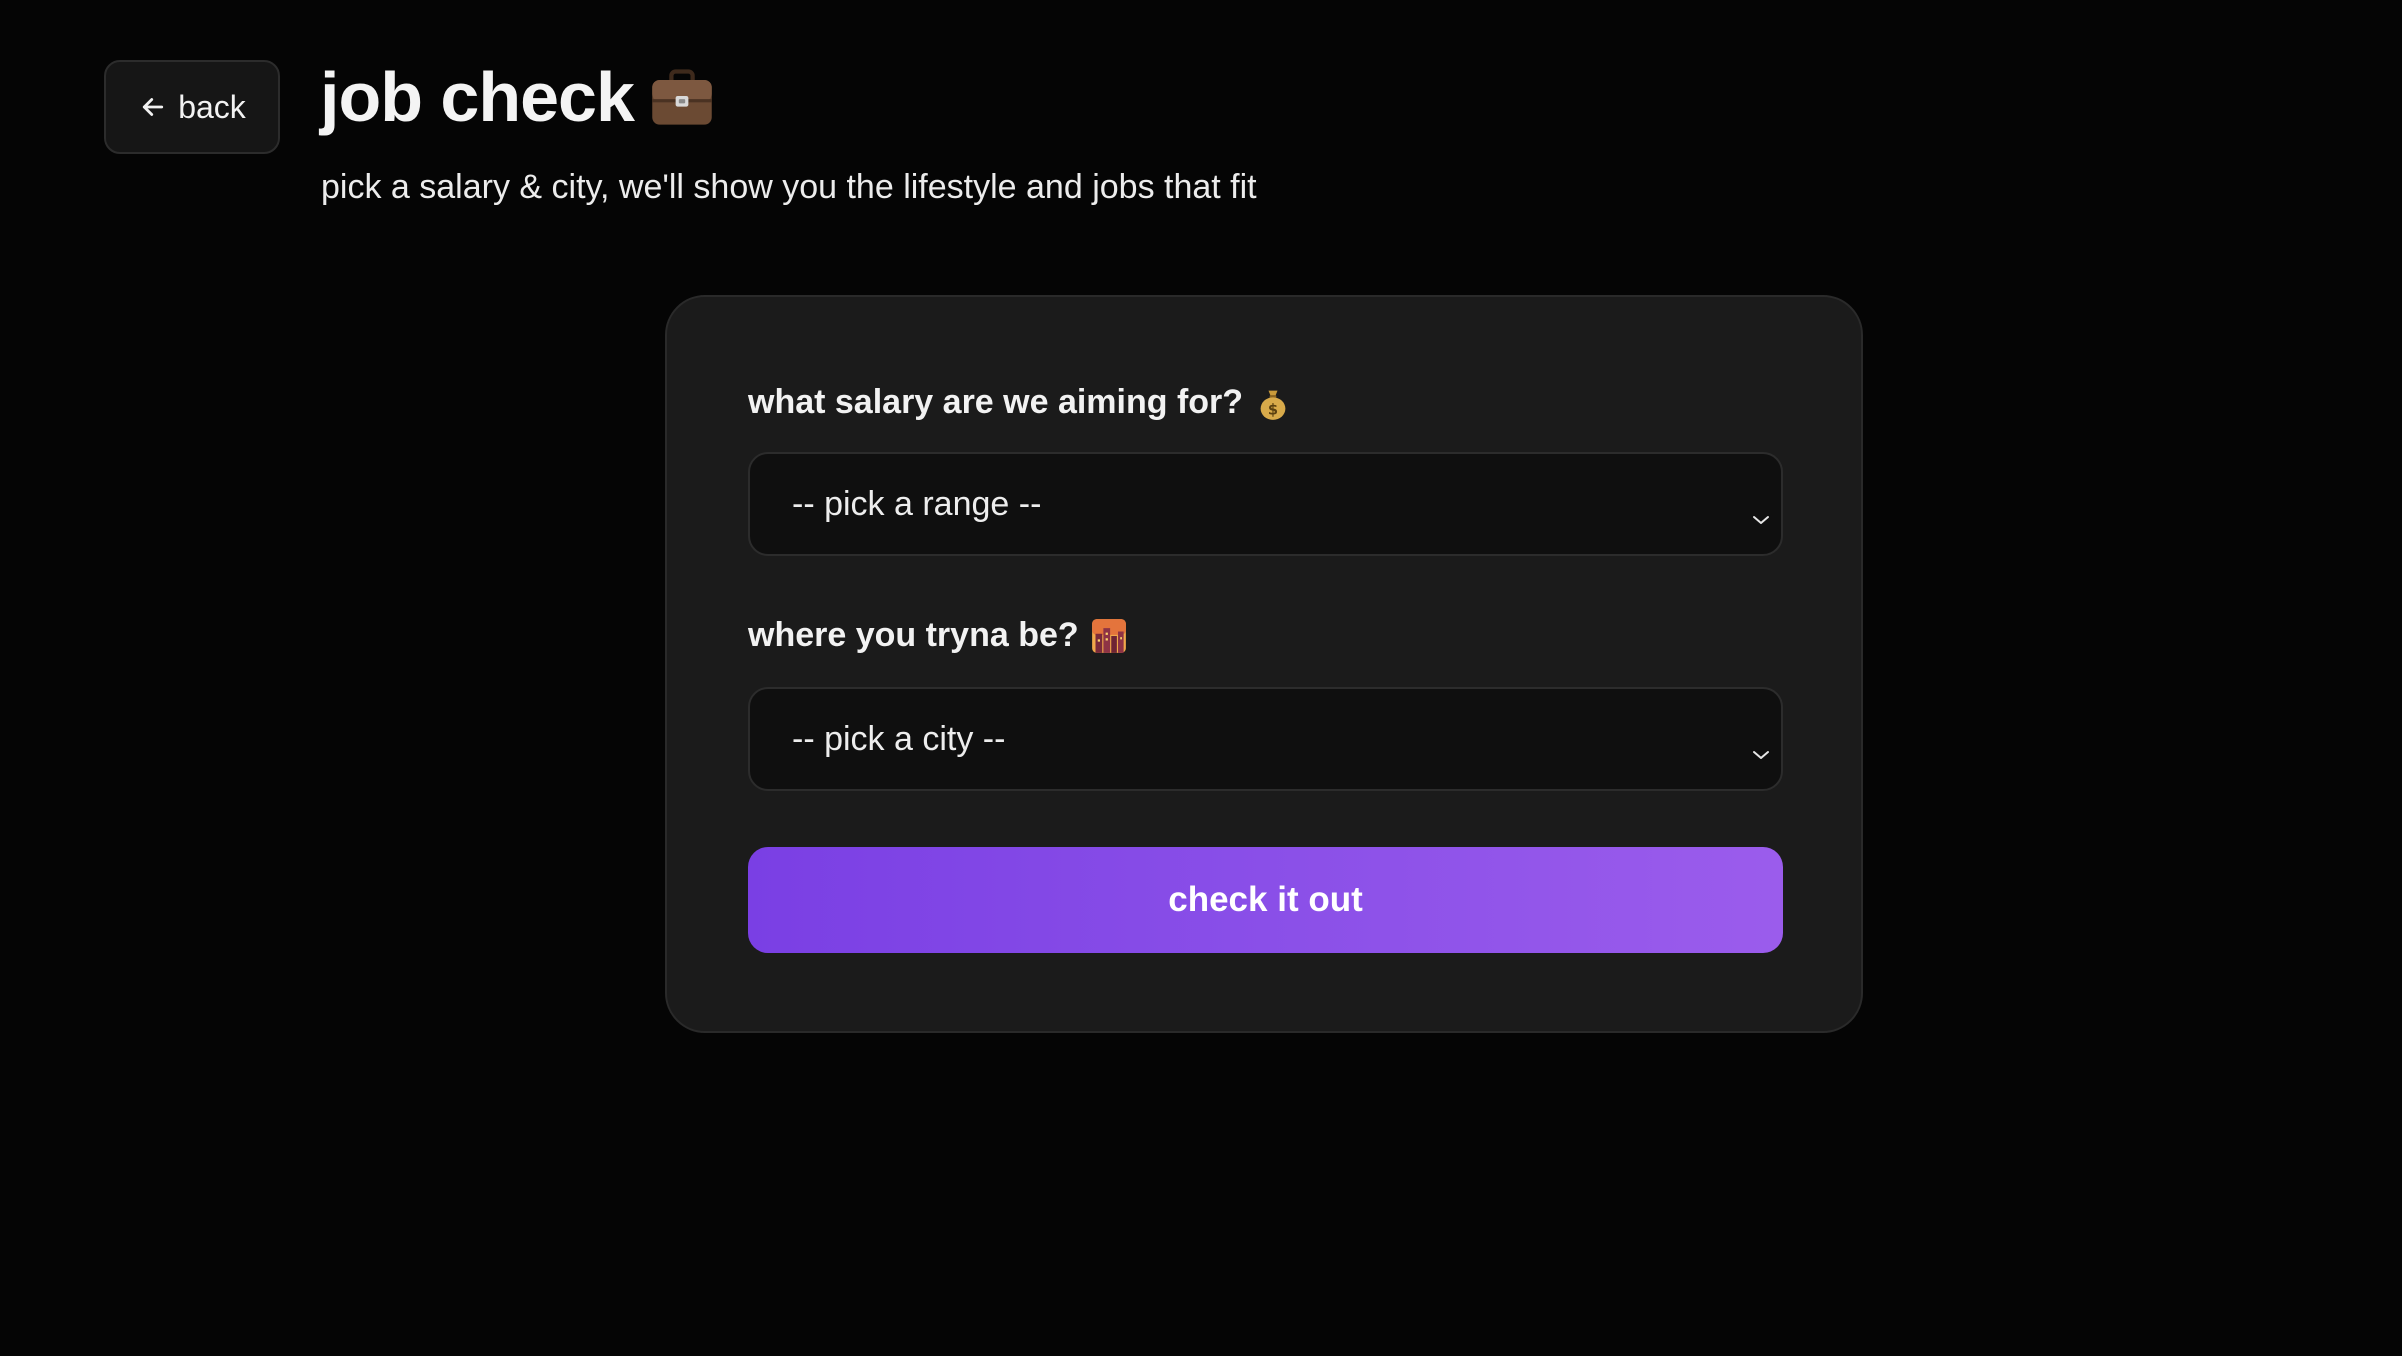  Describe the element at coordinates (1265, 739) in the screenshot. I see `city-select: -- pick a city --` at that location.